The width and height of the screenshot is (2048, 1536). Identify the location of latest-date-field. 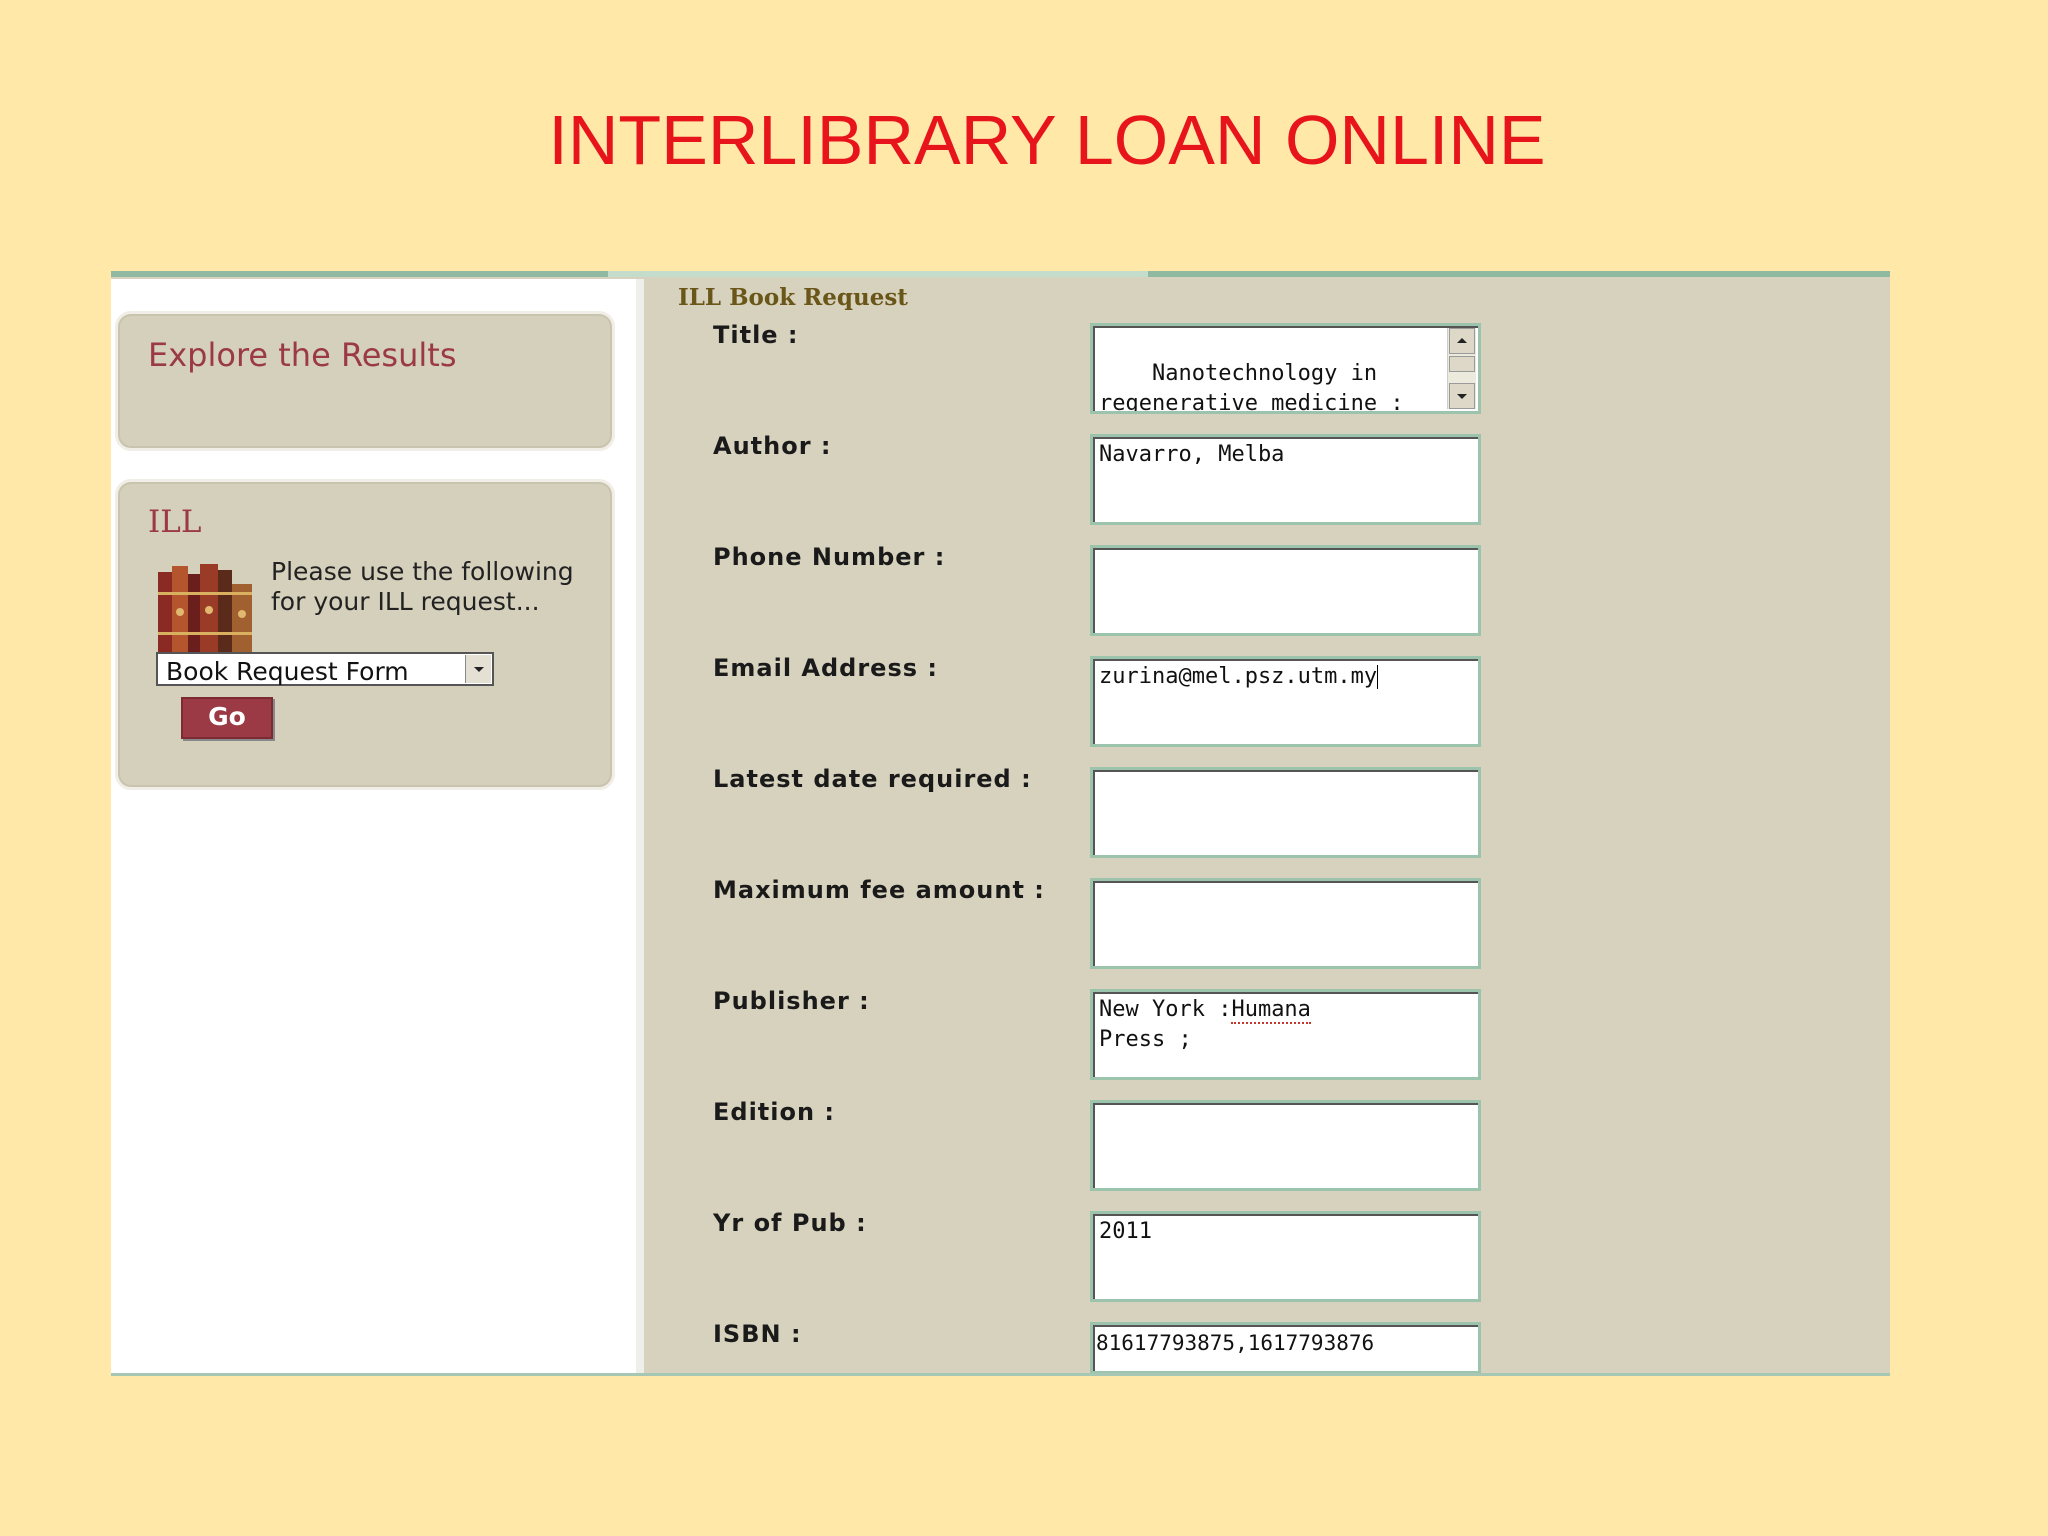
(1285, 812).